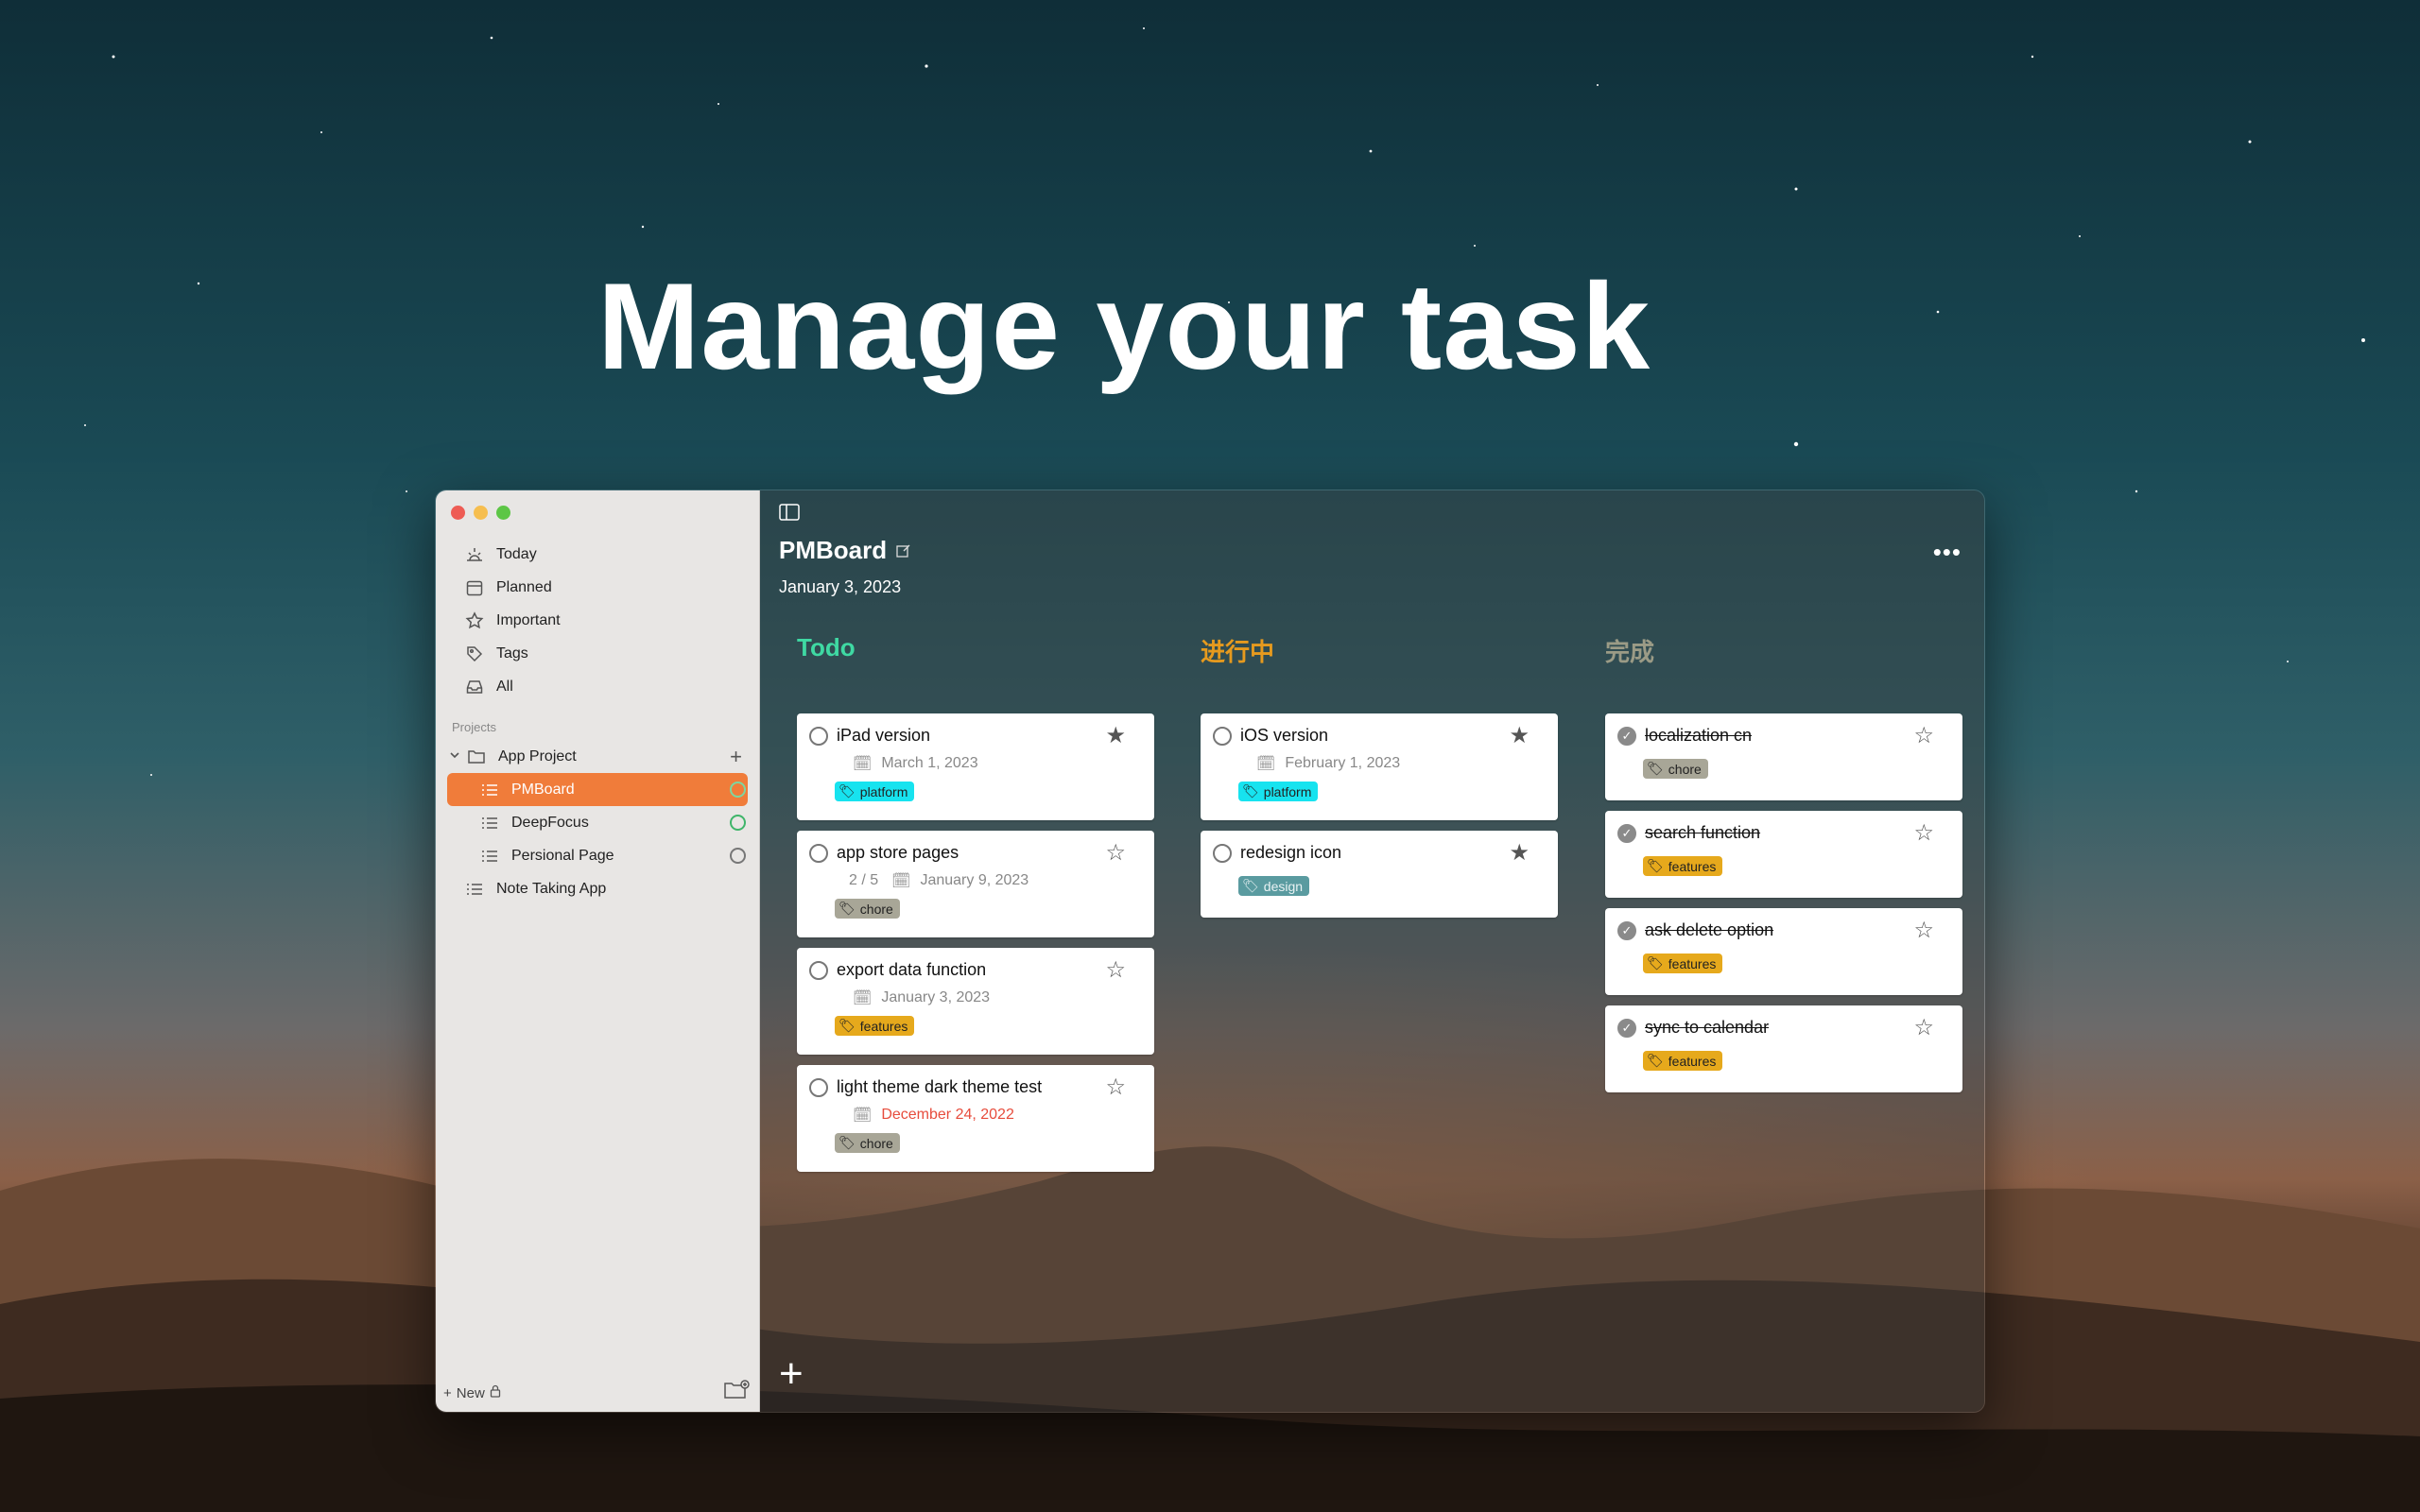 This screenshot has height=1512, width=2420. I want to click on plus-icon: +, so click(447, 1392).